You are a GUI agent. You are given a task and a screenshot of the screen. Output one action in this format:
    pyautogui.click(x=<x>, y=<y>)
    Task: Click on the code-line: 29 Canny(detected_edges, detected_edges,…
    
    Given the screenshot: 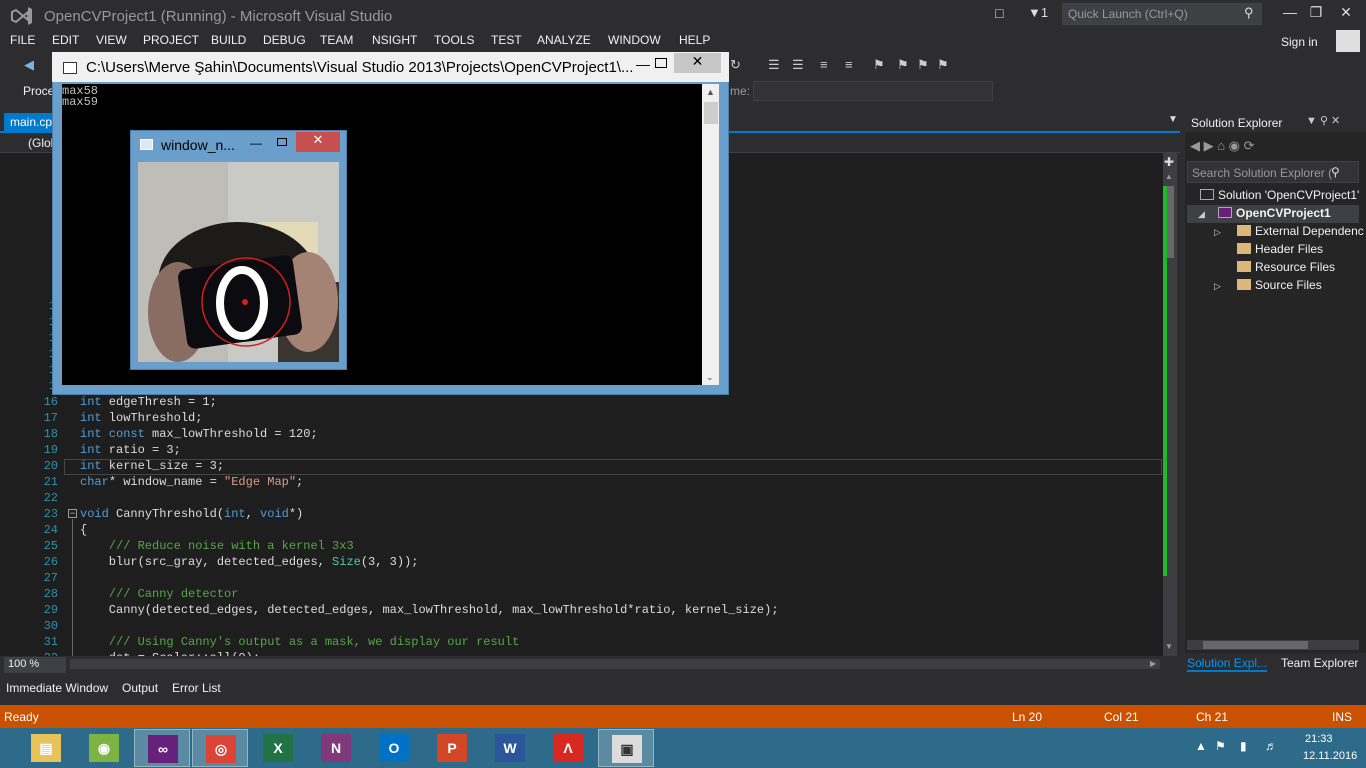 What is the action you would take?
    pyautogui.click(x=580, y=611)
    